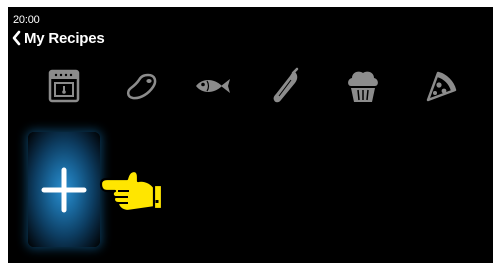  I want to click on category-vegetable, so click(286, 86).